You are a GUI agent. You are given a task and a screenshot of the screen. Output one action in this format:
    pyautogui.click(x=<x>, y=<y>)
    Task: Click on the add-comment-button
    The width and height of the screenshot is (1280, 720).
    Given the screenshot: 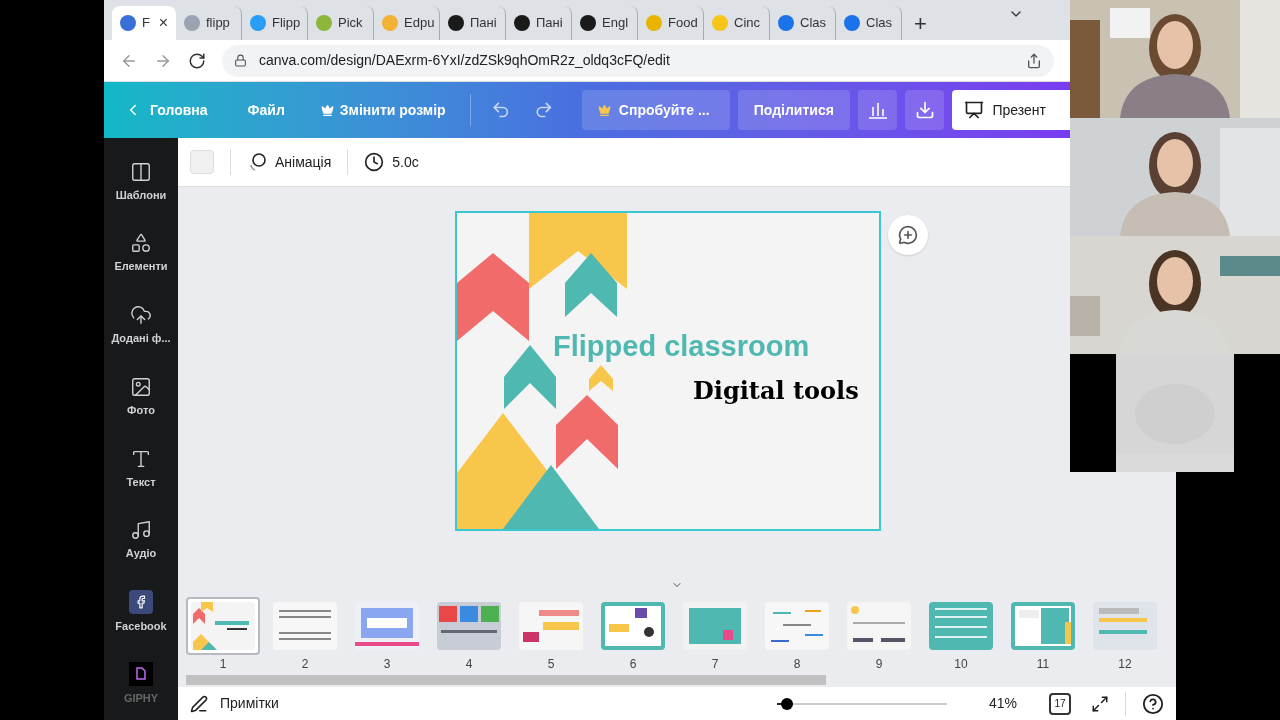 What is the action you would take?
    pyautogui.click(x=908, y=235)
    